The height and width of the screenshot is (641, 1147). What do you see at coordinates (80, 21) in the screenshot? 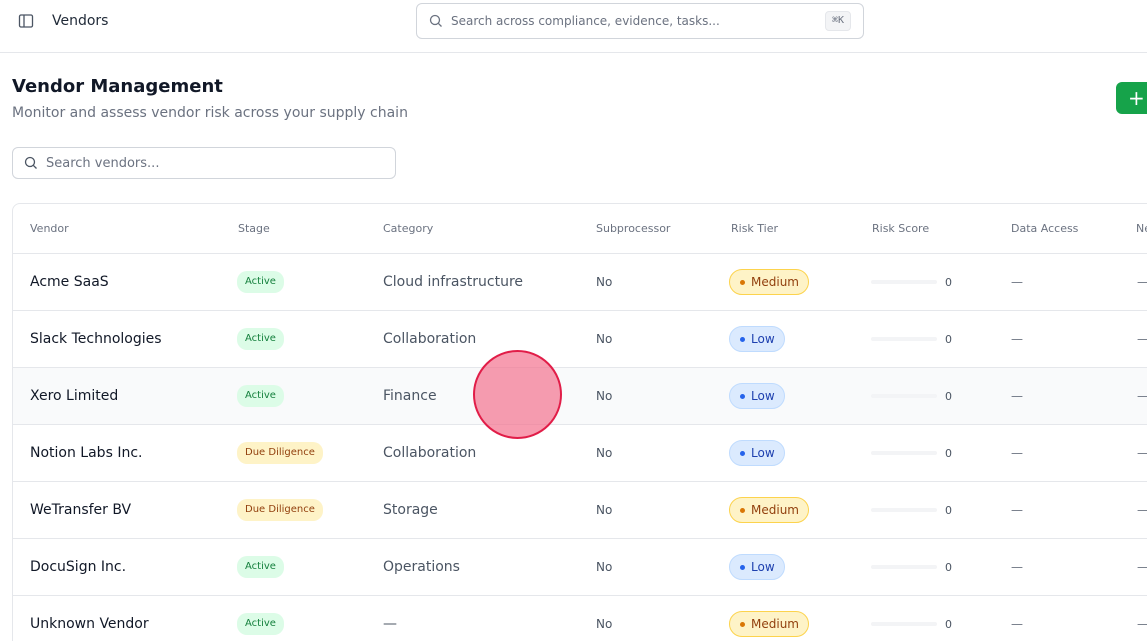
I see `page-breadcrumb: Vendors` at bounding box center [80, 21].